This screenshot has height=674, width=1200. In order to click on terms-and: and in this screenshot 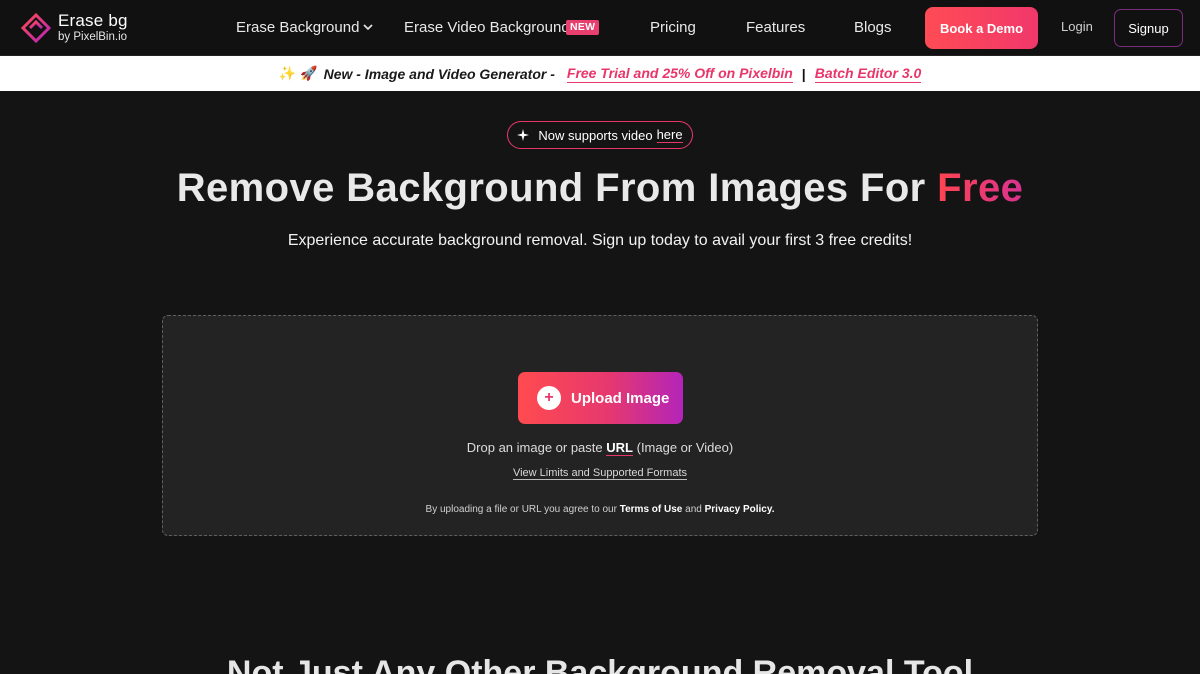, I will do `click(693, 509)`.